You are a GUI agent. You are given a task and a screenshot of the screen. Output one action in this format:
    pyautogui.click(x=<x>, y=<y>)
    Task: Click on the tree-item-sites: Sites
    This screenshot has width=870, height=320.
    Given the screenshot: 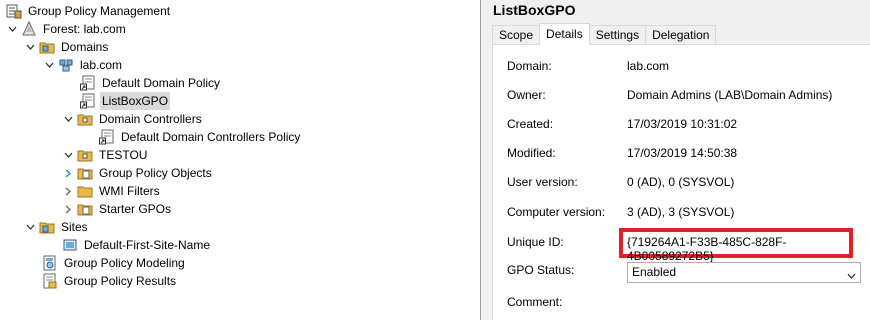 What is the action you would take?
    pyautogui.click(x=57, y=227)
    